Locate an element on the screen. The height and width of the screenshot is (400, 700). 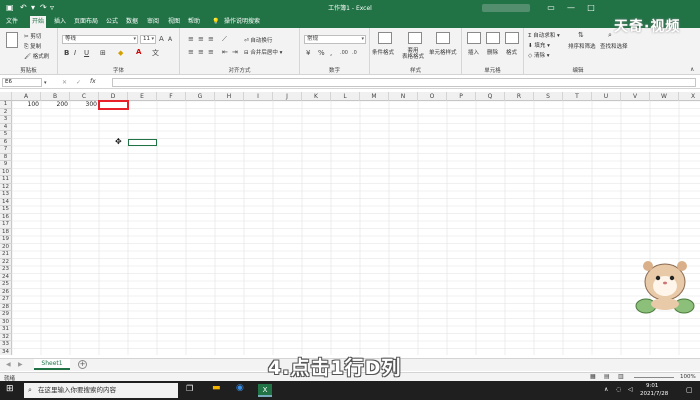
excel-taskbar-icon: X is located at coordinates (265, 390).